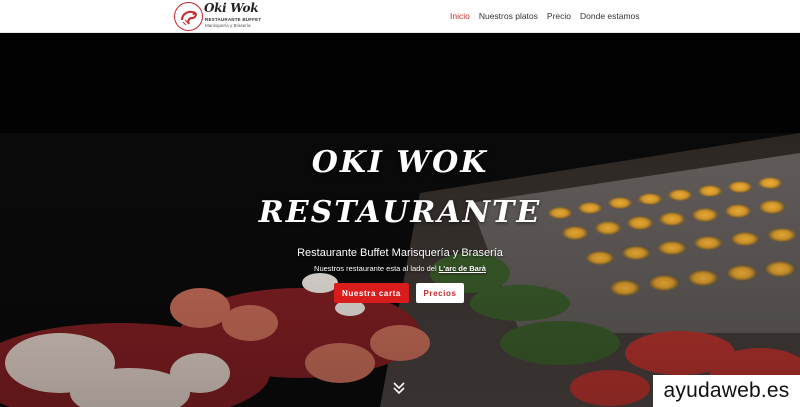 This screenshot has width=800, height=407. Describe the element at coordinates (233, 19) in the screenshot. I see `logo-tagline: RESTAURANTE BUFFET` at that location.